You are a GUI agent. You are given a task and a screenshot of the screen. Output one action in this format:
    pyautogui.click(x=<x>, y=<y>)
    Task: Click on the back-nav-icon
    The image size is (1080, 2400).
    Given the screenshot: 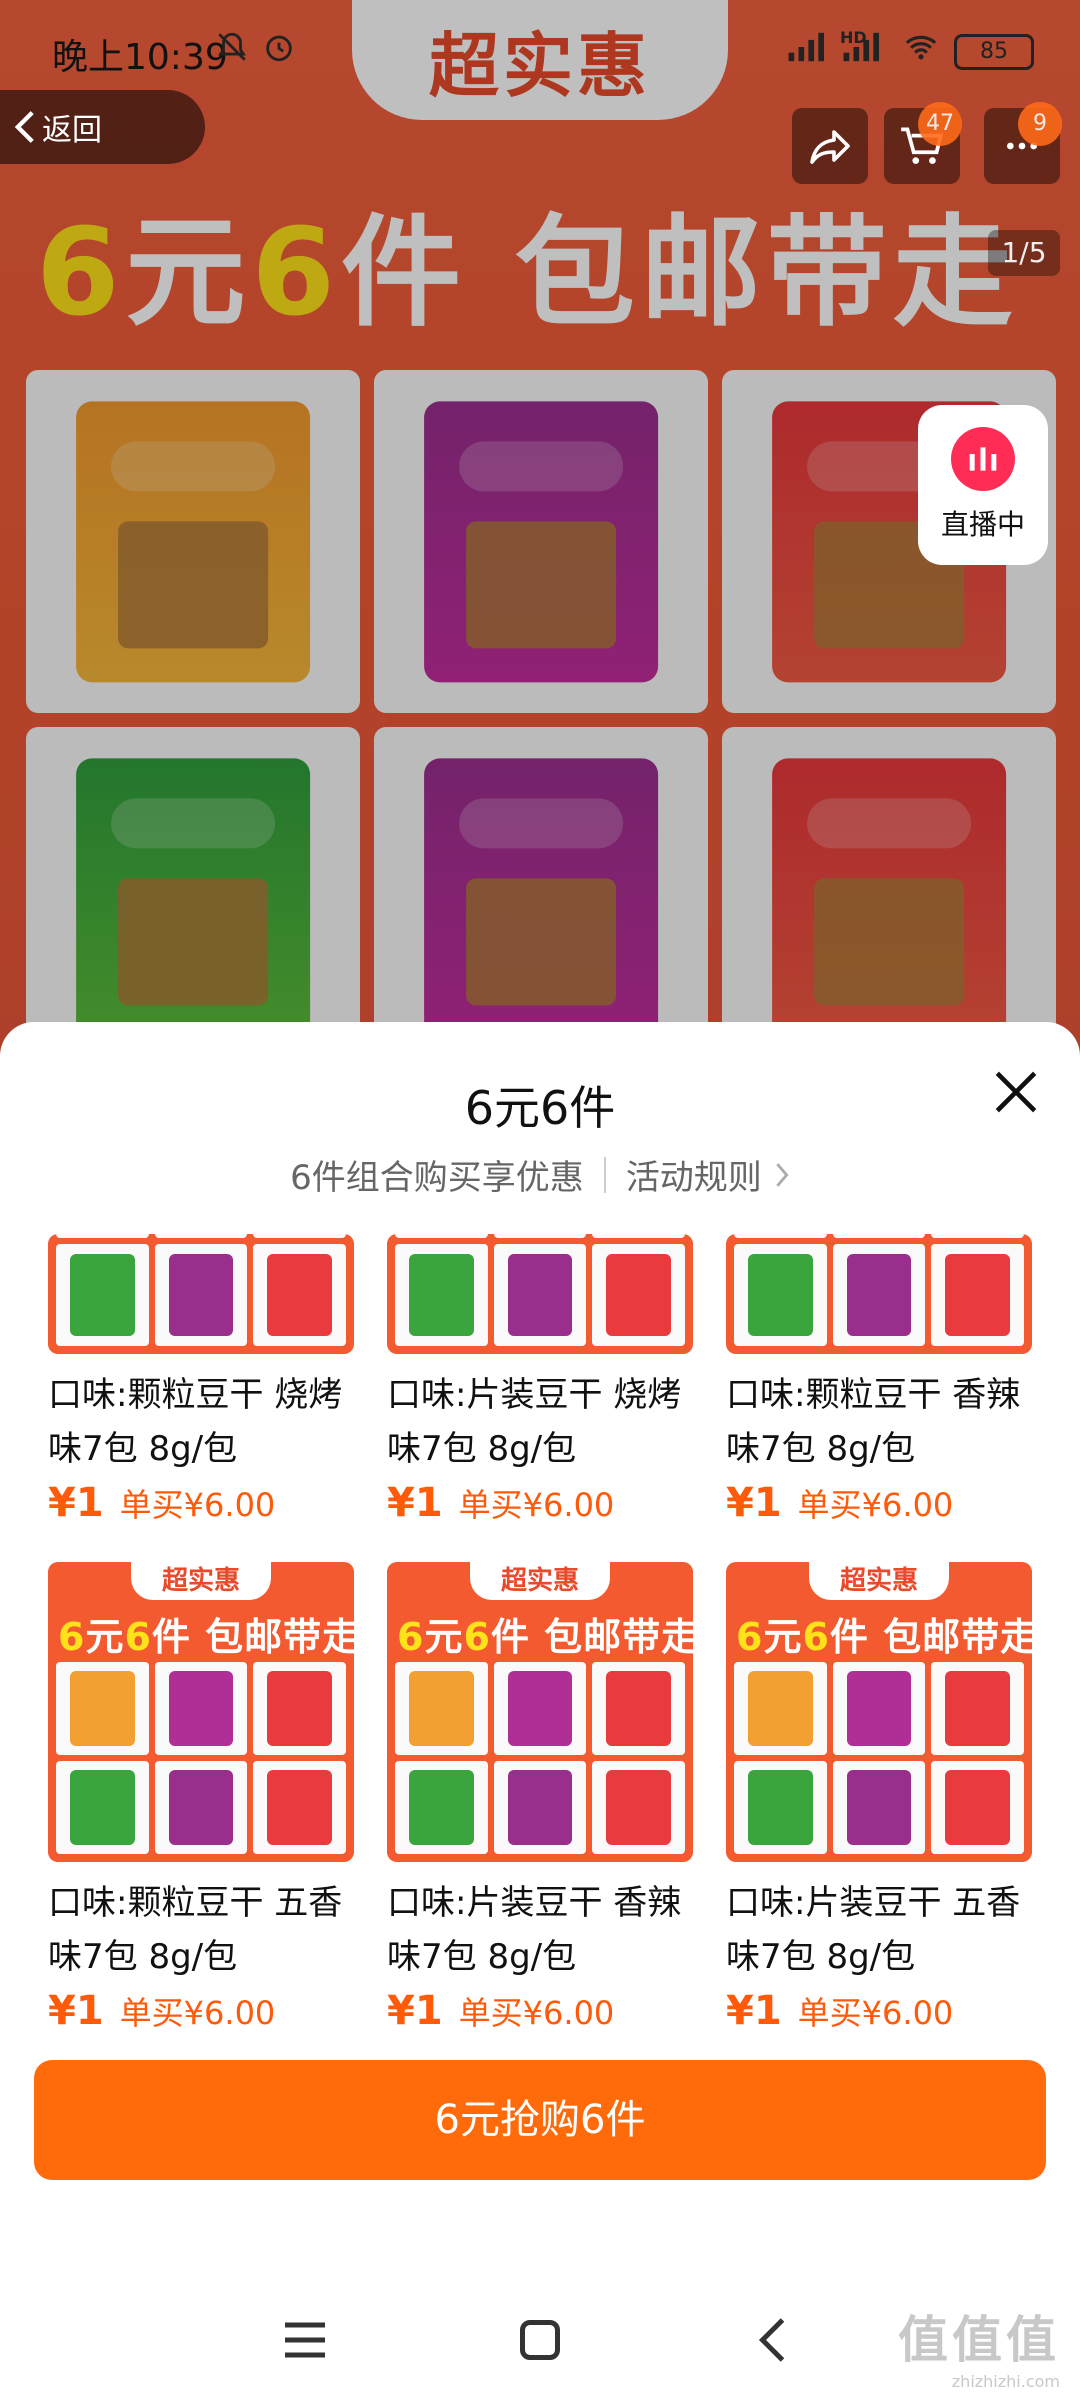 What is the action you would take?
    pyautogui.click(x=775, y=2340)
    